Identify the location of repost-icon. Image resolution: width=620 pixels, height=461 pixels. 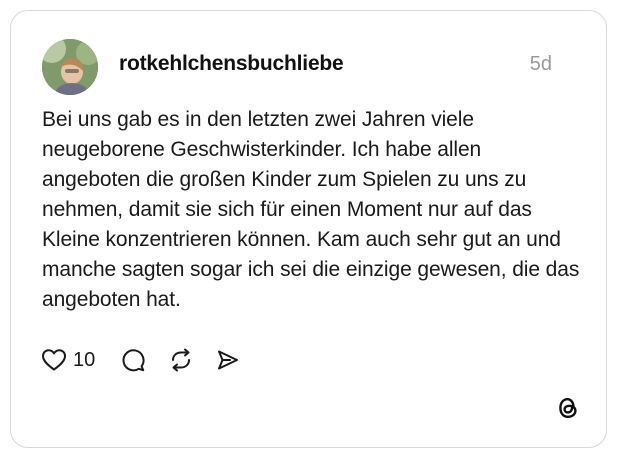
(181, 360).